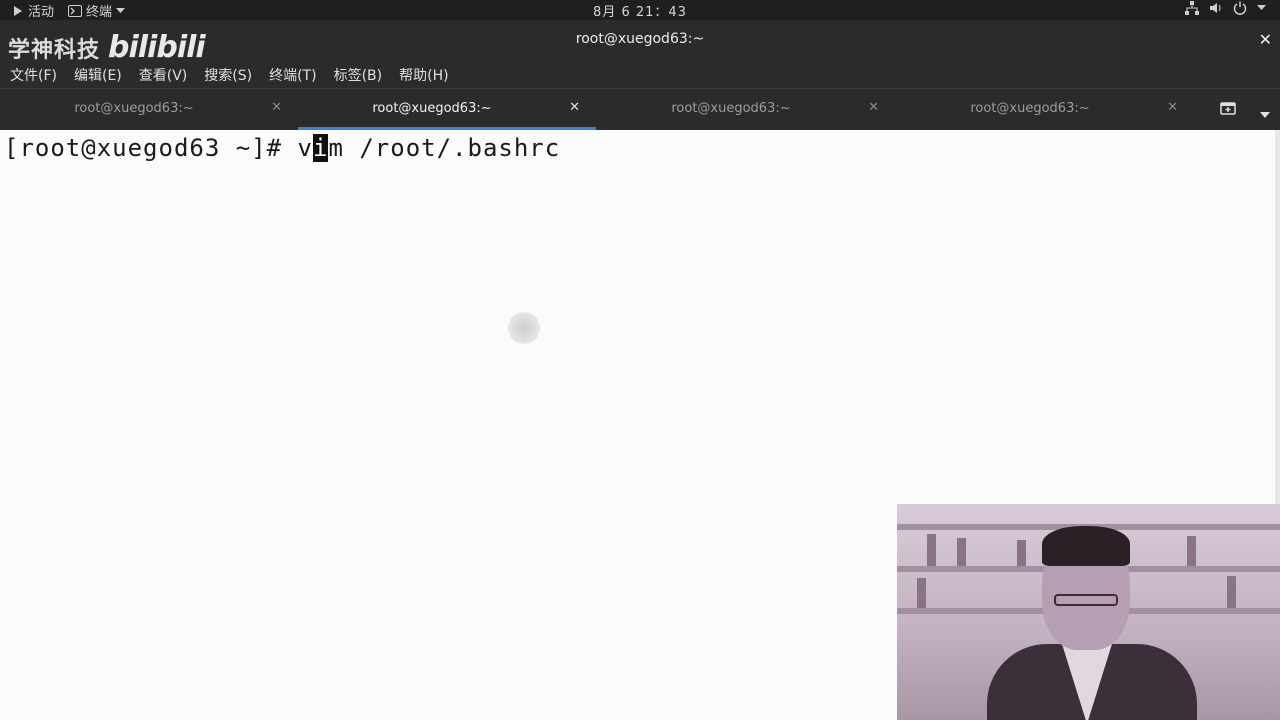  I want to click on text-cursor: i, so click(321, 148).